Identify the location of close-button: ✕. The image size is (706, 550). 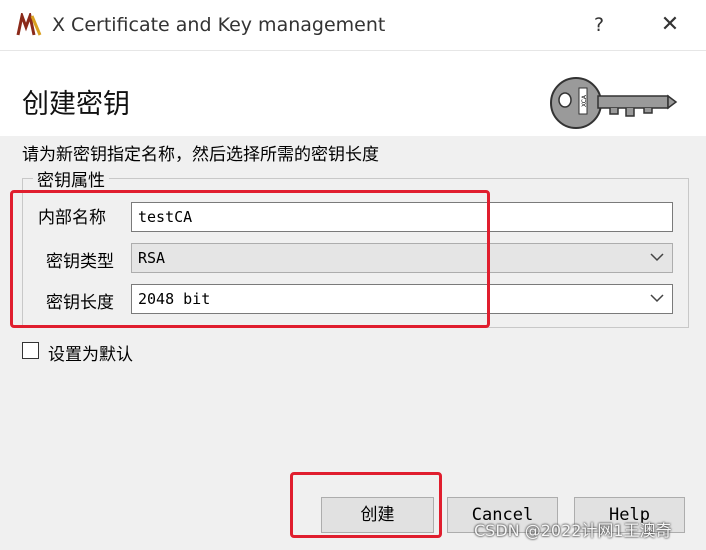
(670, 25).